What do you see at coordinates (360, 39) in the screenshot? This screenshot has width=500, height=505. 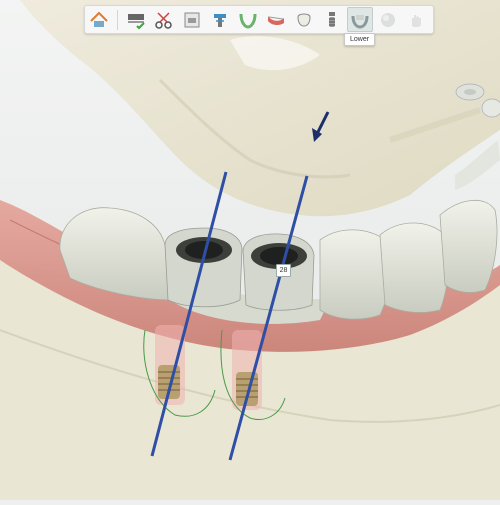 I see `toolbar-tooltip: Lower` at bounding box center [360, 39].